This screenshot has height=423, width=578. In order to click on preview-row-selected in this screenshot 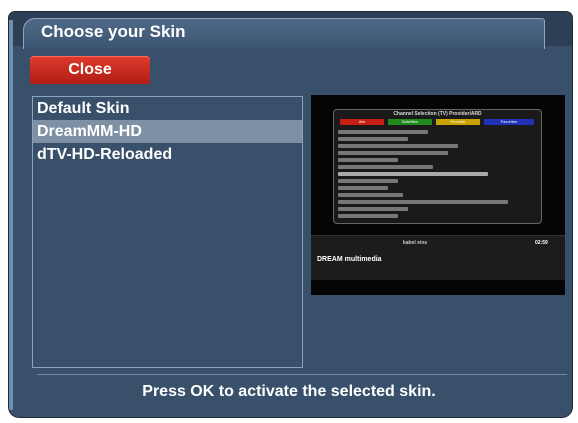, I will do `click(413, 174)`.